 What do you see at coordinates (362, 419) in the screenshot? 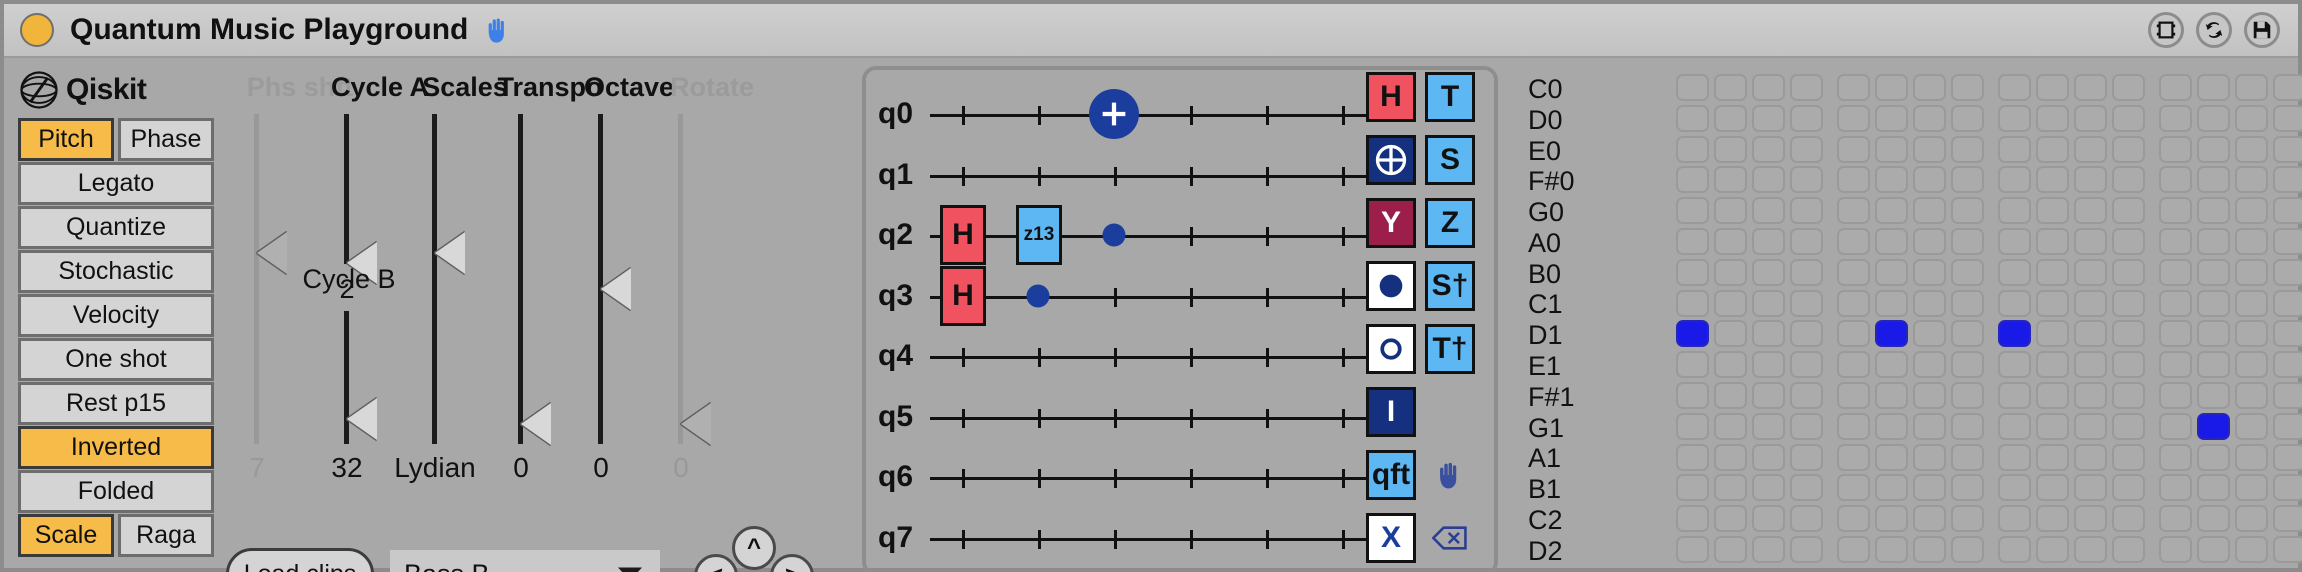
I see `slider-thumb-cycle-b` at bounding box center [362, 419].